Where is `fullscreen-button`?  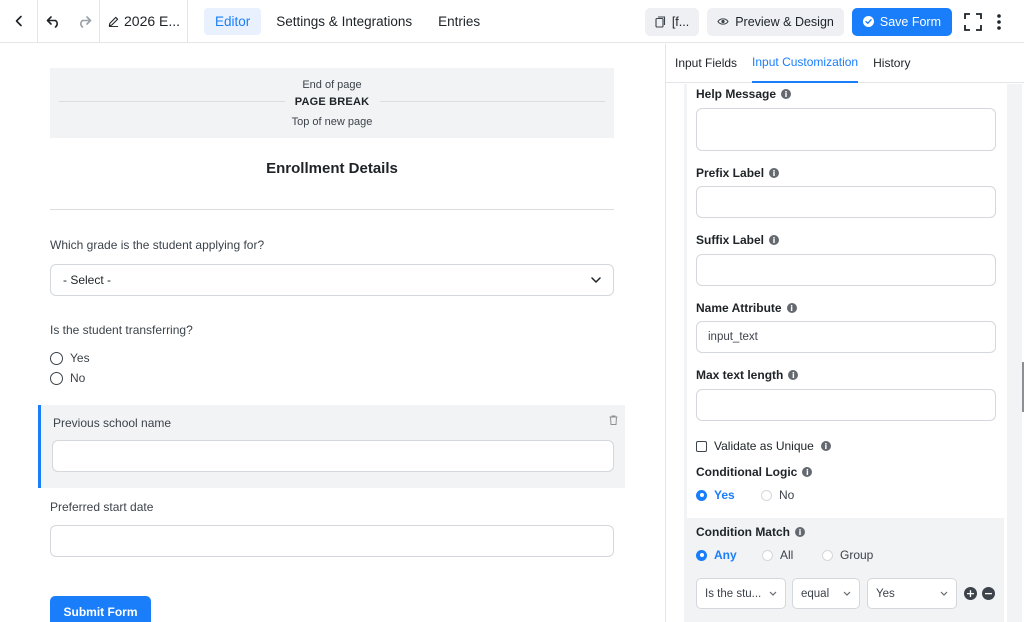 fullscreen-button is located at coordinates (973, 22).